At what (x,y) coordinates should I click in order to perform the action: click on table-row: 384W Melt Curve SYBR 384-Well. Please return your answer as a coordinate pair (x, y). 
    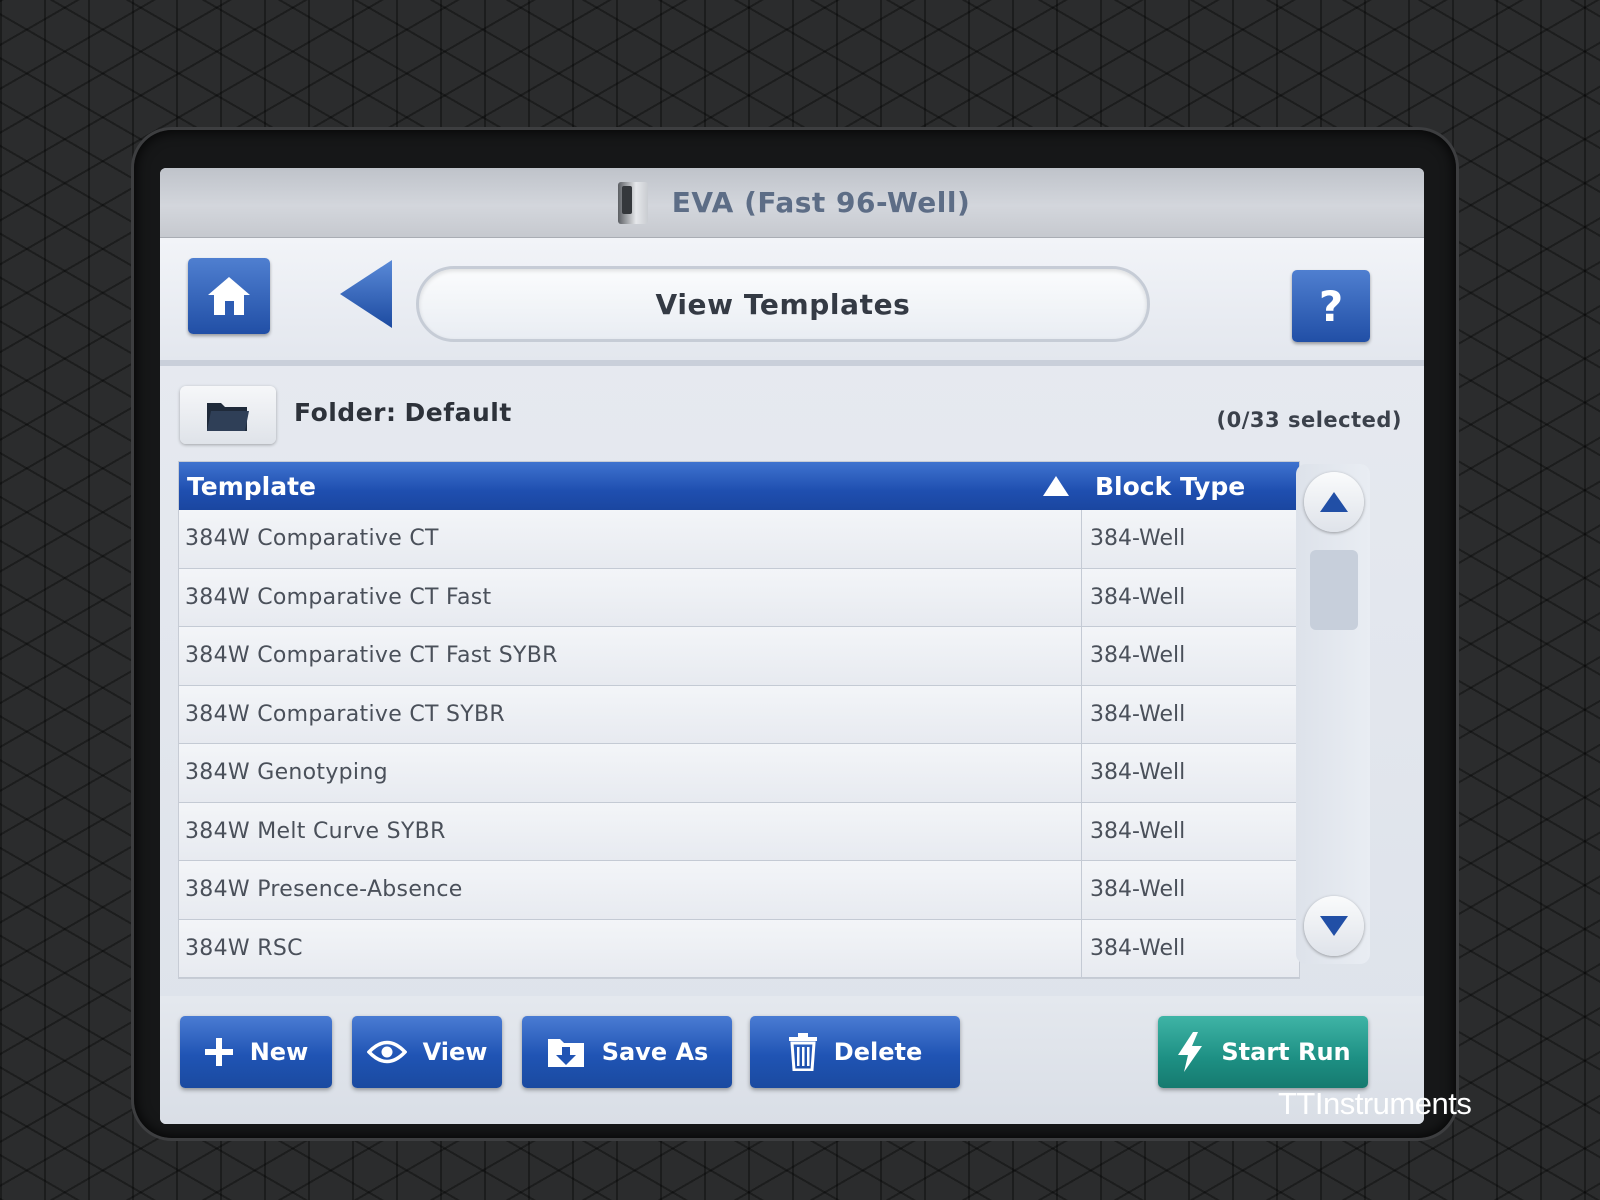
    Looking at the image, I should click on (739, 831).